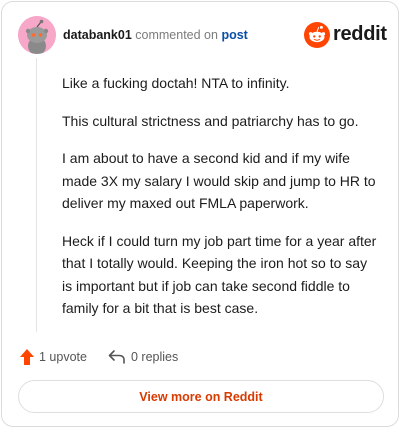  I want to click on comment-header: databank01 commented on post reddit, so click(202, 36).